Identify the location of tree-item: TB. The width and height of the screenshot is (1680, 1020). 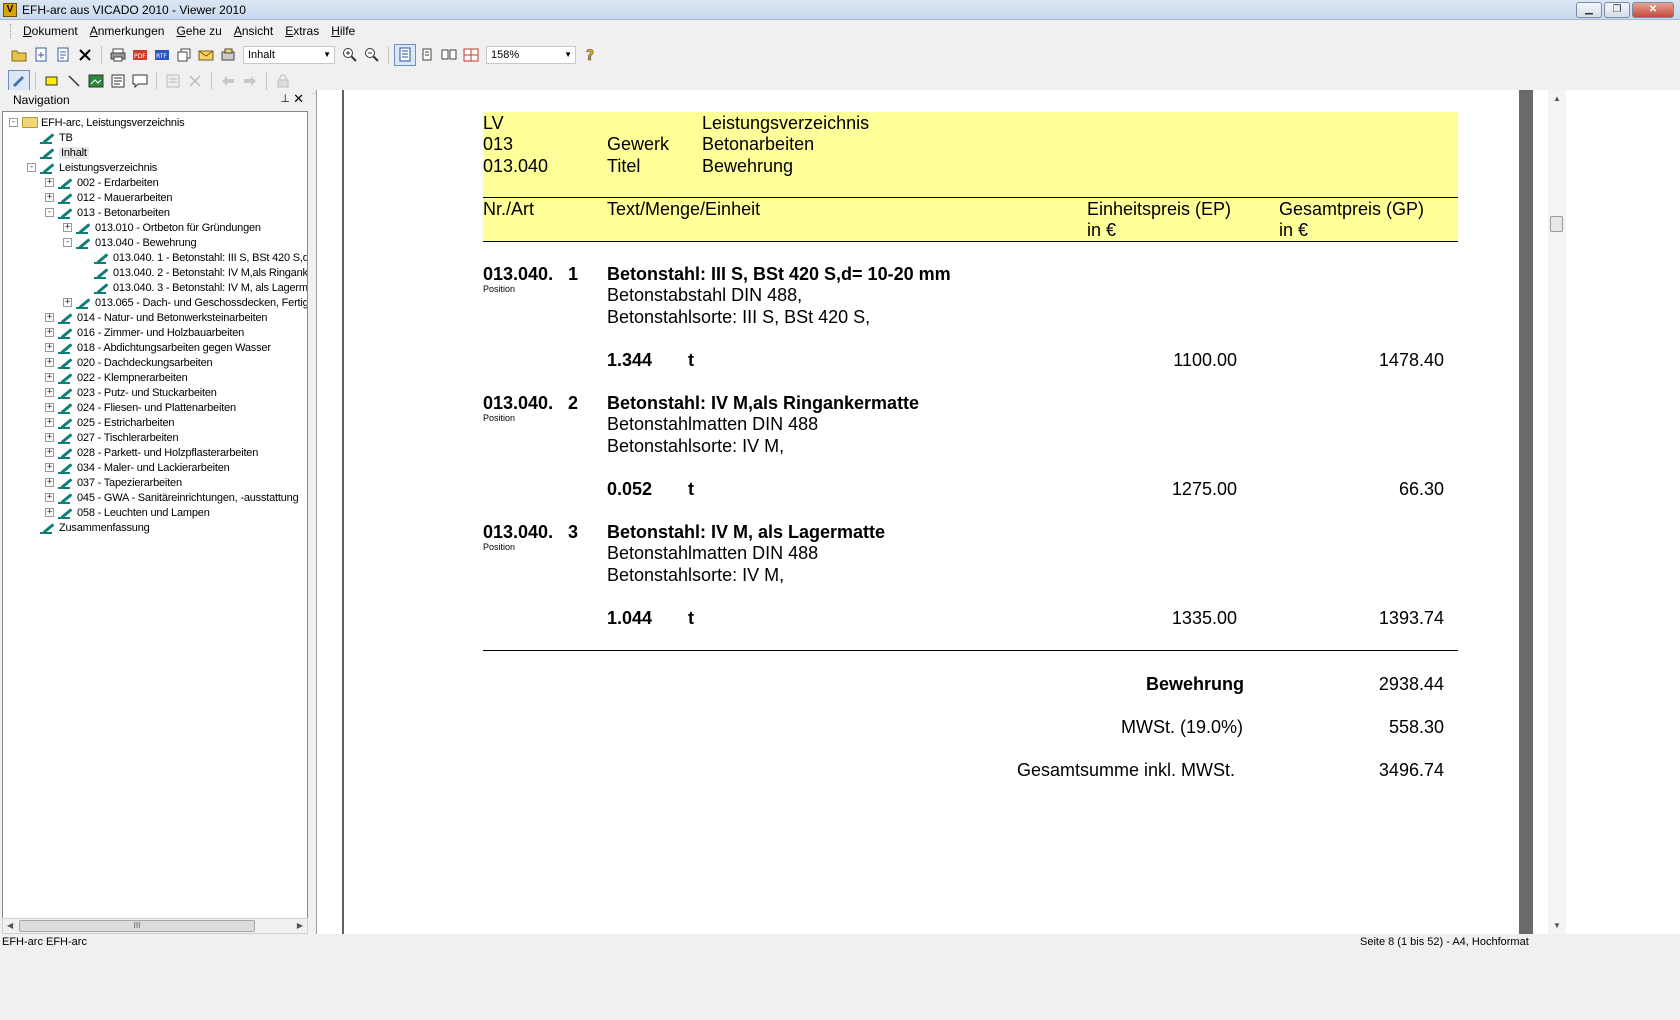
(50, 137).